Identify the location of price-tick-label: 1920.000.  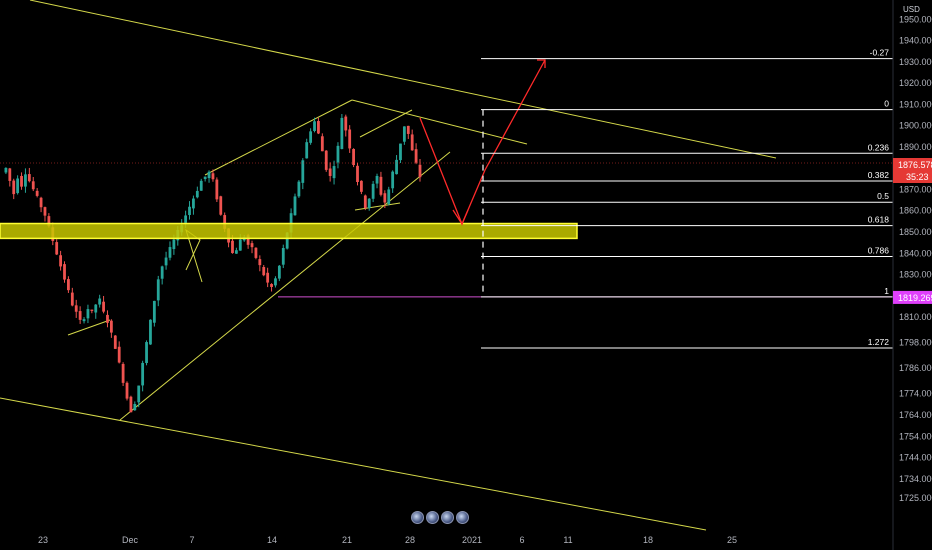
(915, 83).